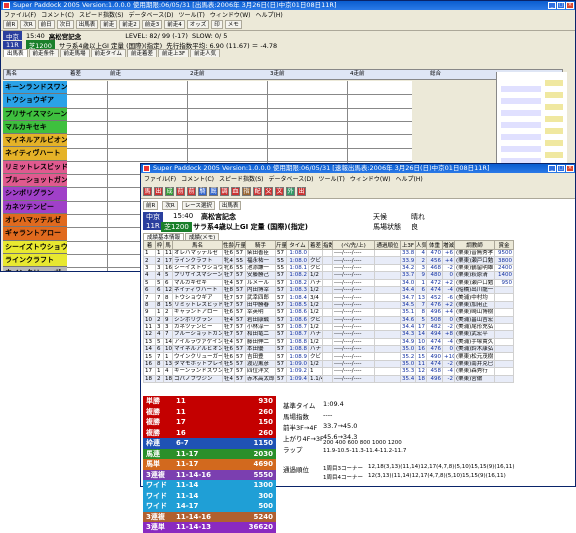 This screenshot has width=576, height=533. Describe the element at coordinates (109, 24) in the screenshot. I see `toolbar-last-race: 前走` at that location.